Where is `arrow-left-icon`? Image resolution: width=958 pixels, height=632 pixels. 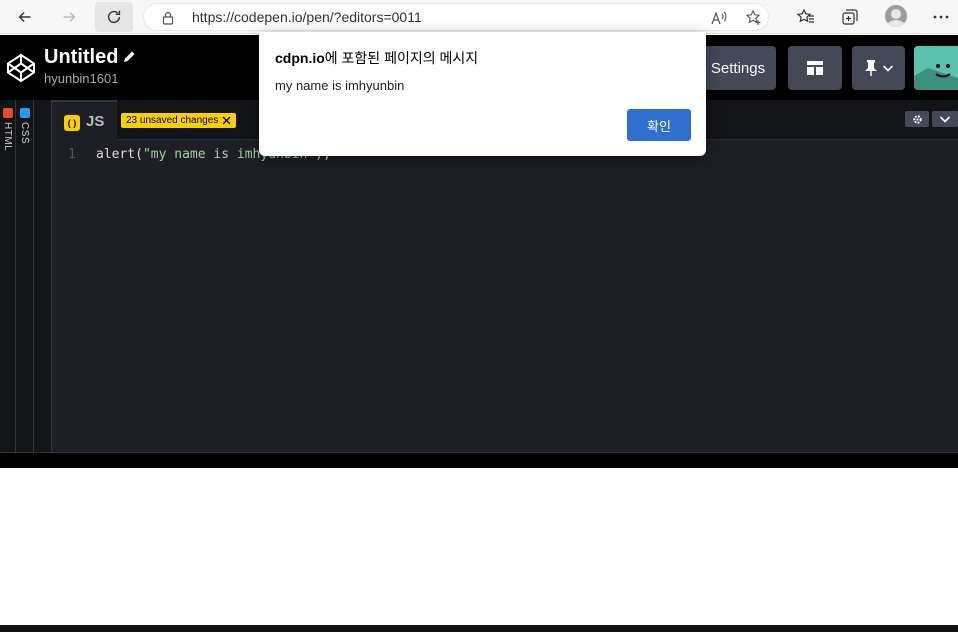
arrow-left-icon is located at coordinates (24, 17).